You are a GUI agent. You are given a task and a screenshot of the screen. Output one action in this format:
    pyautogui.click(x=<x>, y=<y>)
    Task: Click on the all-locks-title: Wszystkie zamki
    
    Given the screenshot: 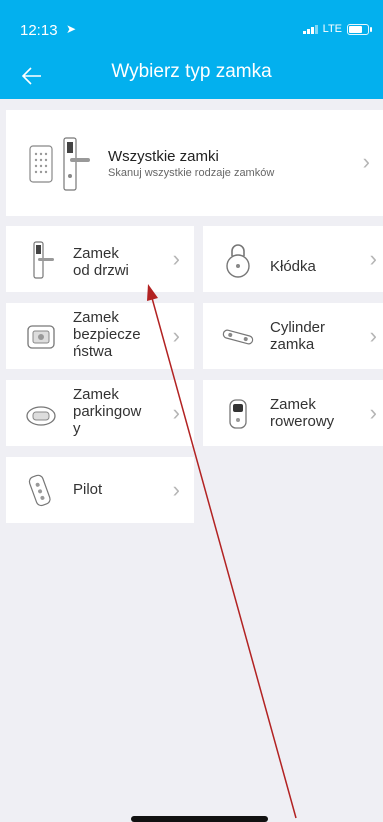 What is the action you would take?
    pyautogui.click(x=163, y=156)
    